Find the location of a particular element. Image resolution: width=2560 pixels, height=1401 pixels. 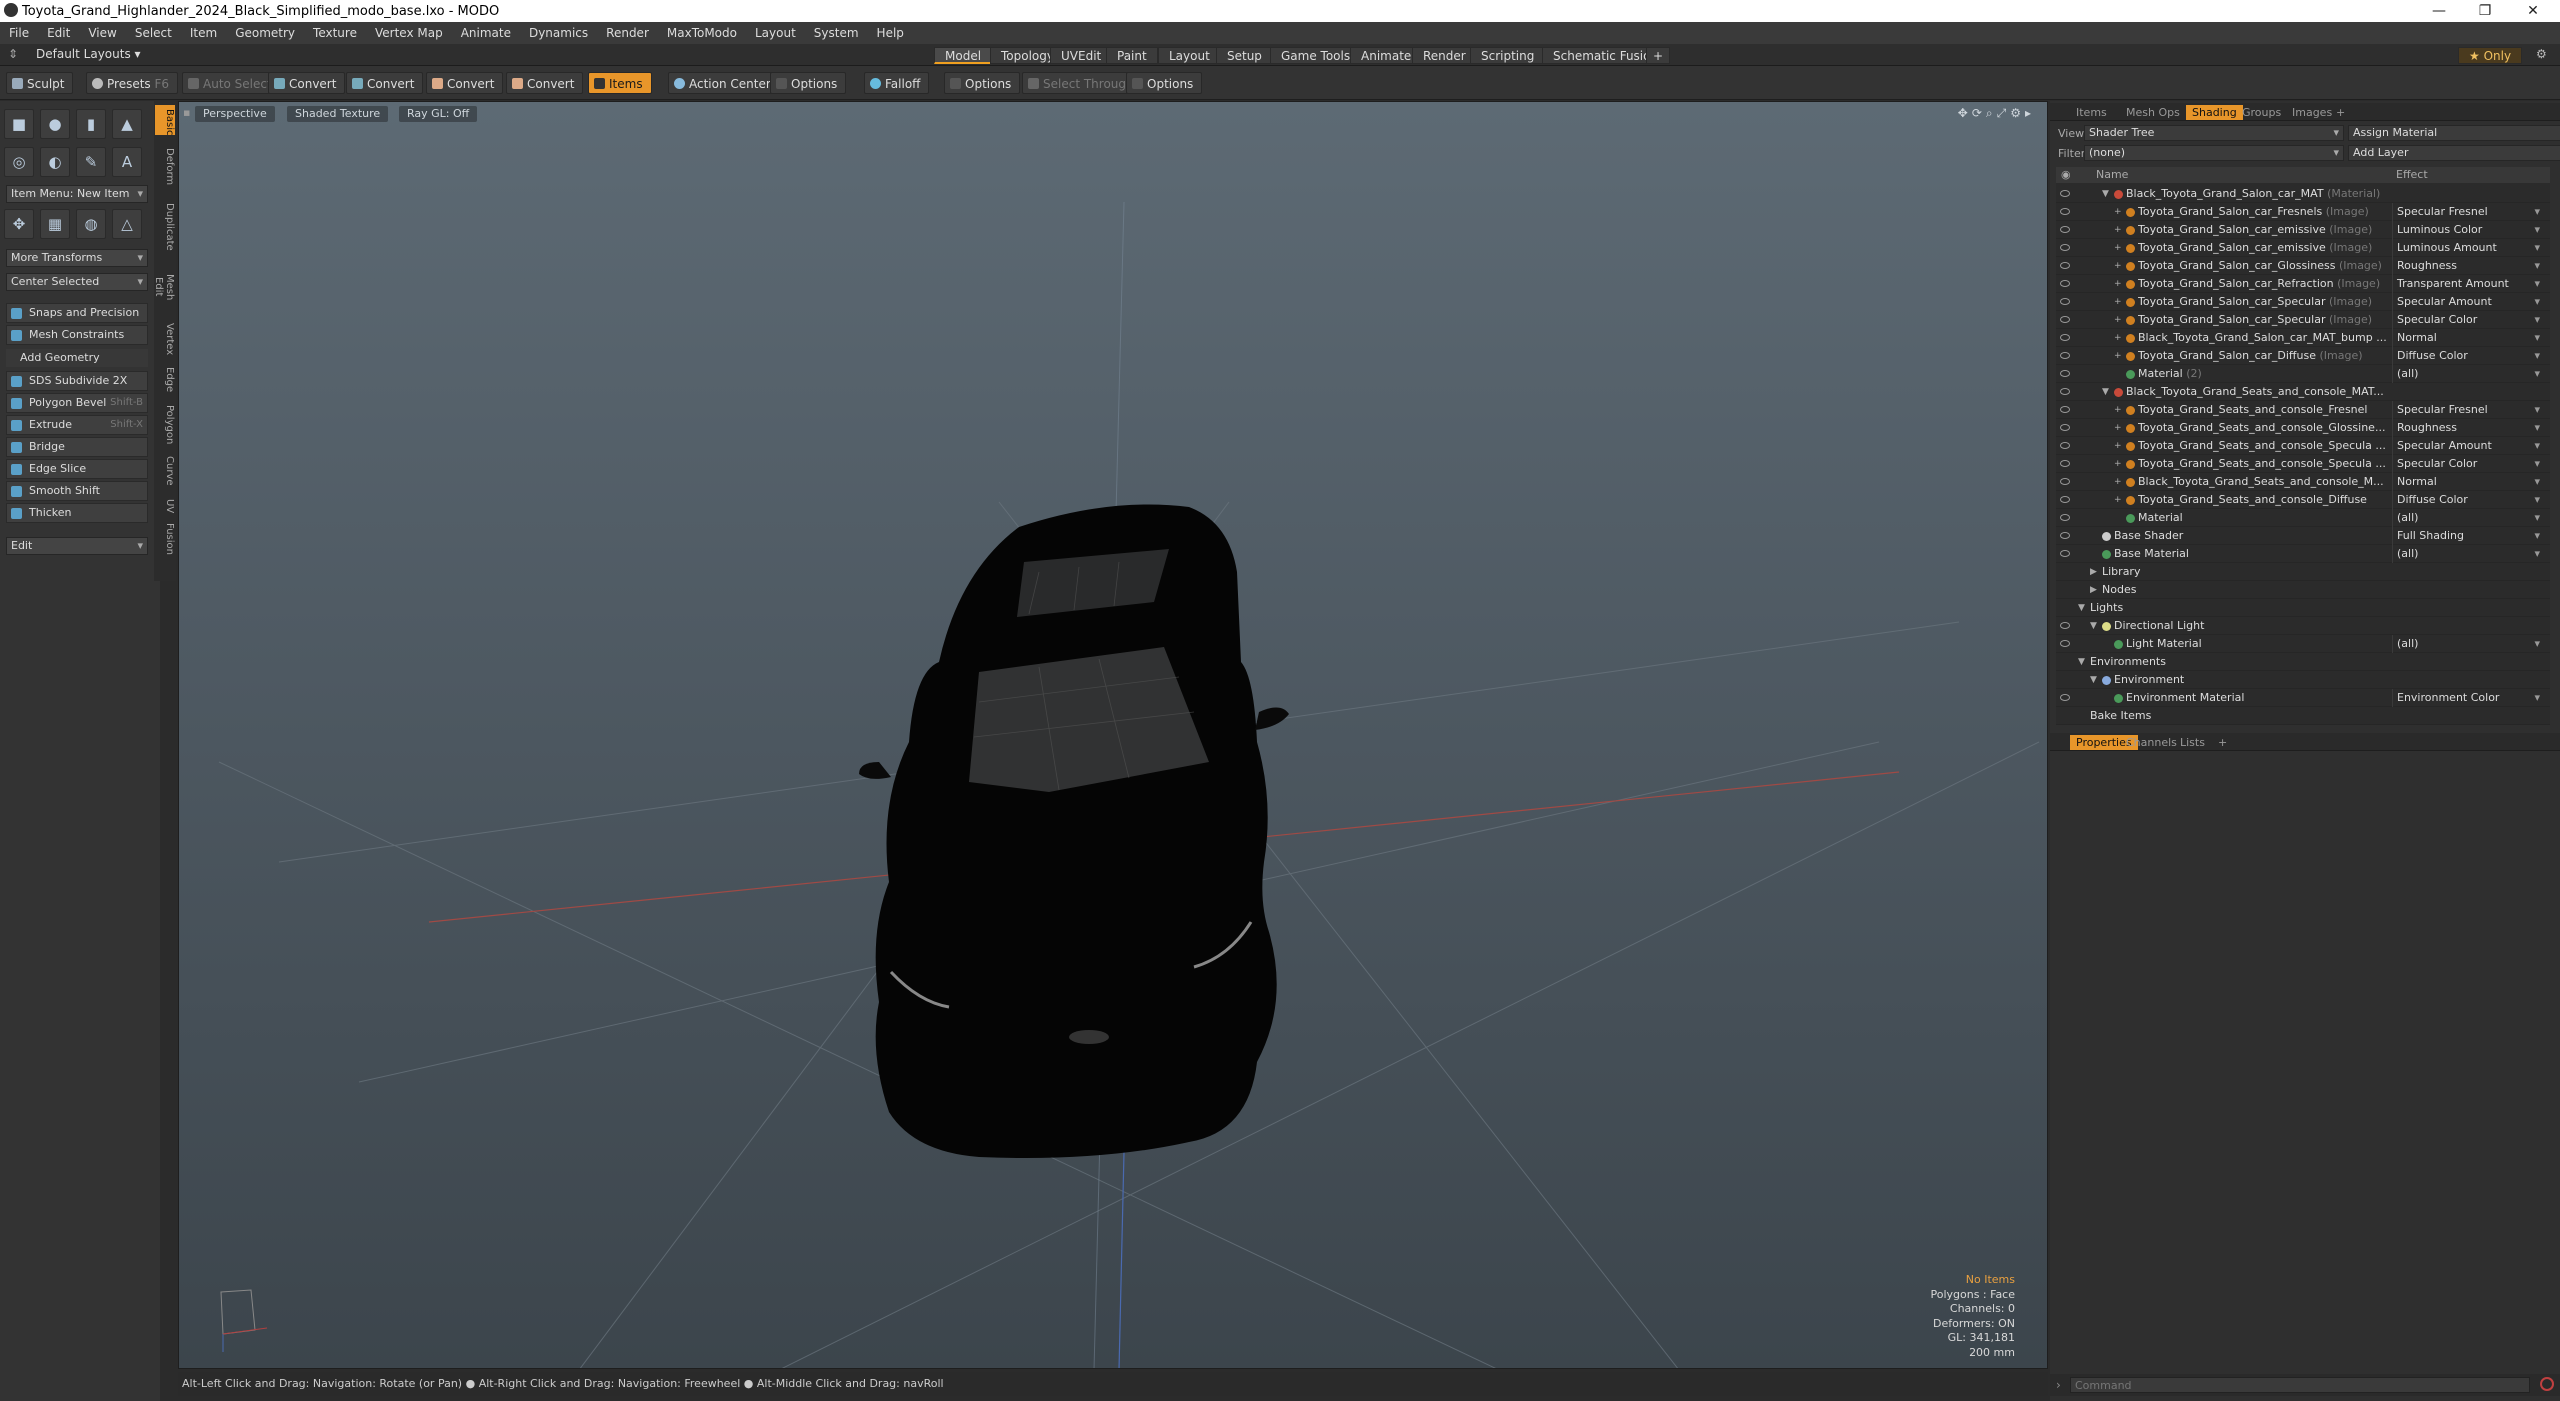

layout-tab-layout: Layout is located at coordinates (1189, 55).